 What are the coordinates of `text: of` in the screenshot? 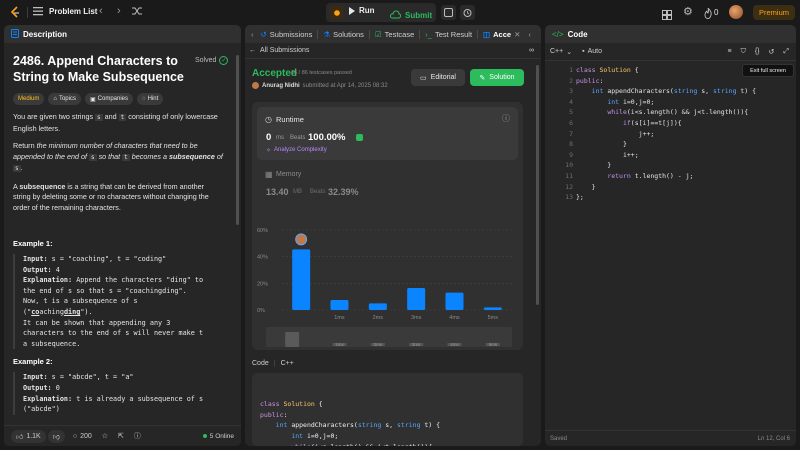 It's located at (219, 156).